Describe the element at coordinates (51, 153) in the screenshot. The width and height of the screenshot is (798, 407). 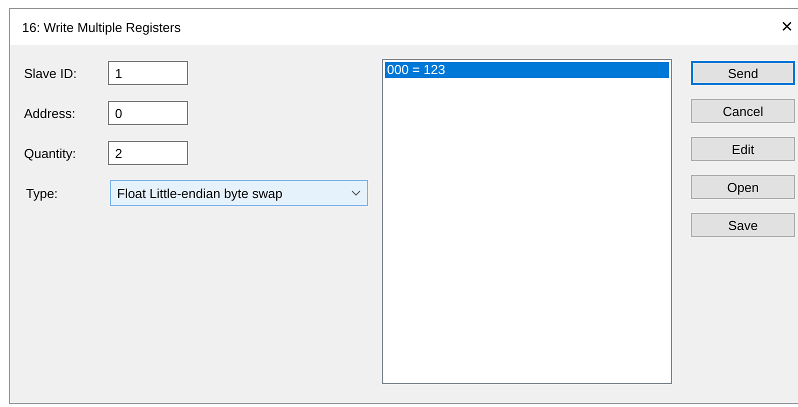
I see `field-label: Quantity:` at that location.